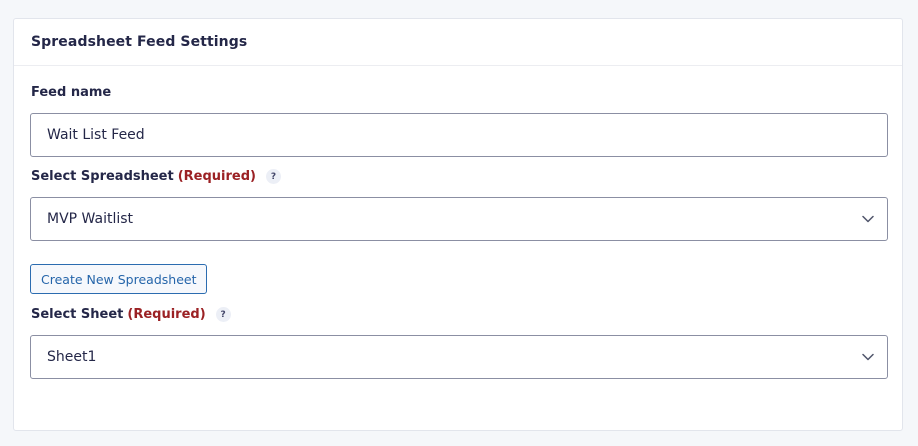 This screenshot has height=446, width=918. Describe the element at coordinates (139, 42) in the screenshot. I see `panel-title: Spreadsheet Feed Settings` at that location.